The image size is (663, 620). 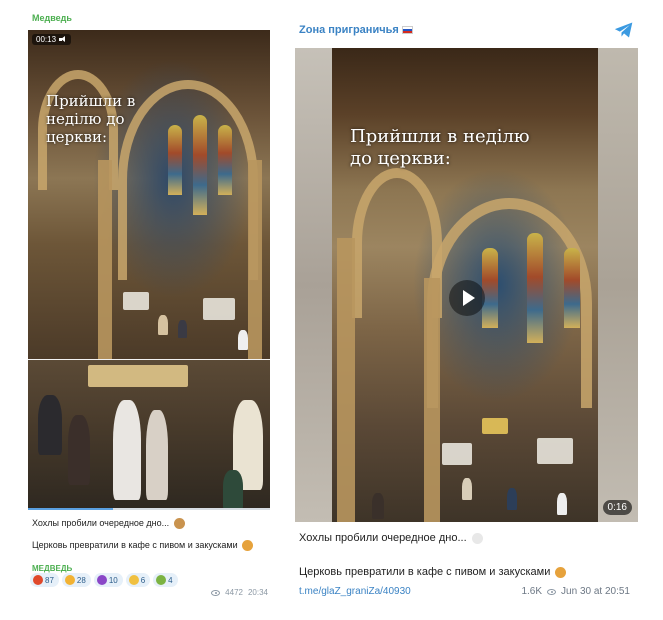 What do you see at coordinates (257, 592) in the screenshot?
I see `left-time: 20:34` at bounding box center [257, 592].